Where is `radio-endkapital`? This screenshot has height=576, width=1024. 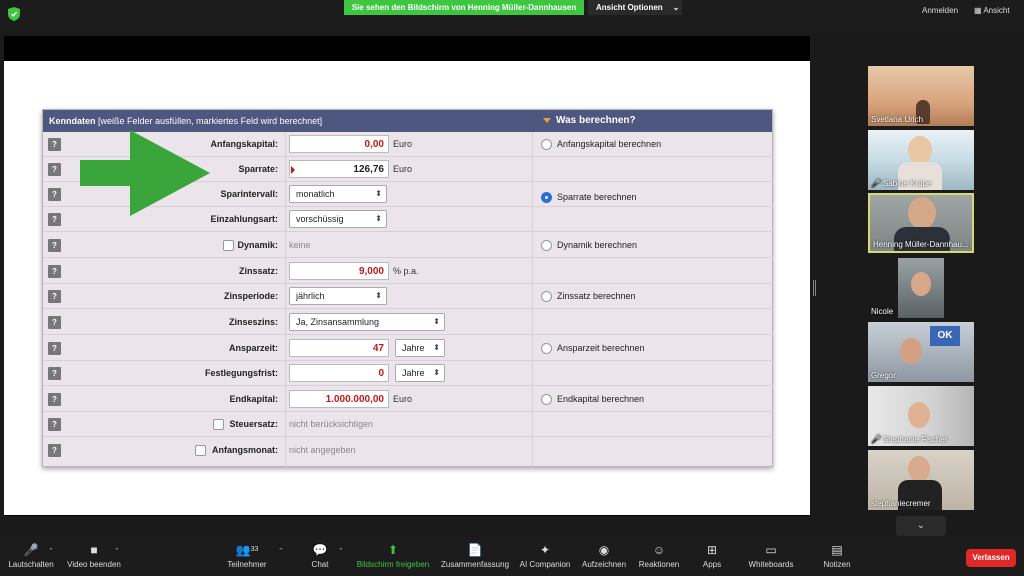
radio-endkapital is located at coordinates (546, 399).